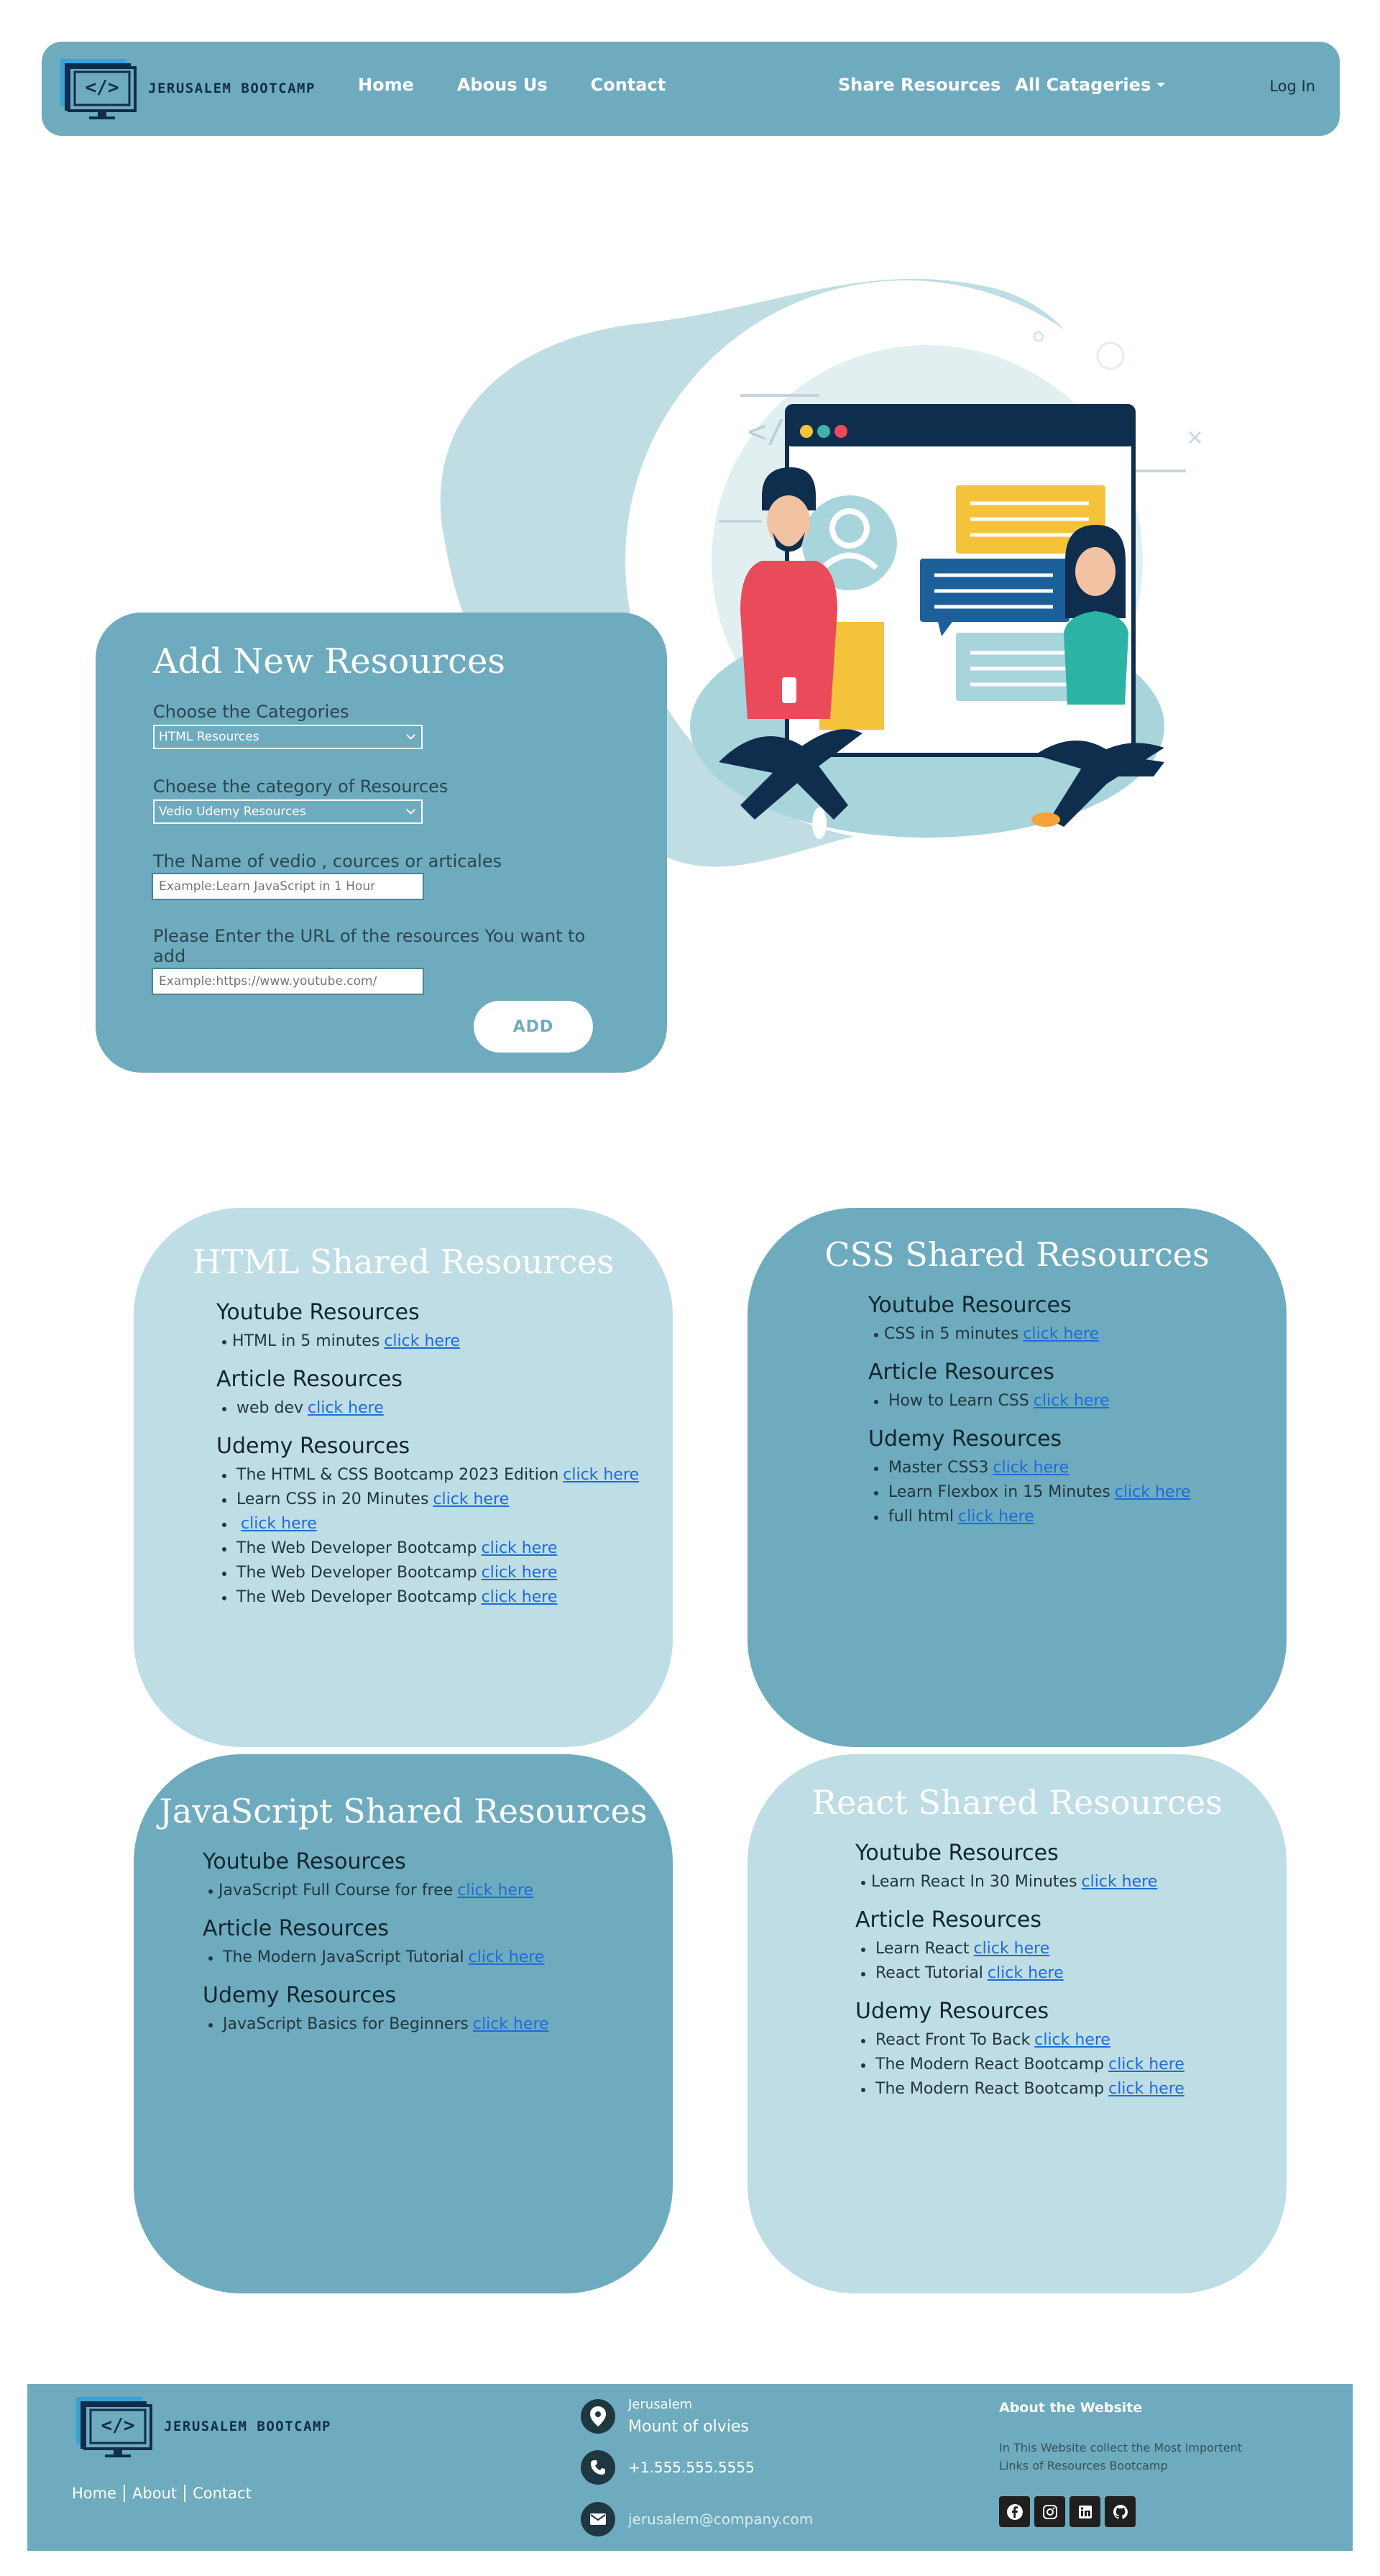 Image resolution: width=1380 pixels, height=2576 pixels. Describe the element at coordinates (628, 85) in the screenshot. I see `nav-contact-link: Contact` at that location.